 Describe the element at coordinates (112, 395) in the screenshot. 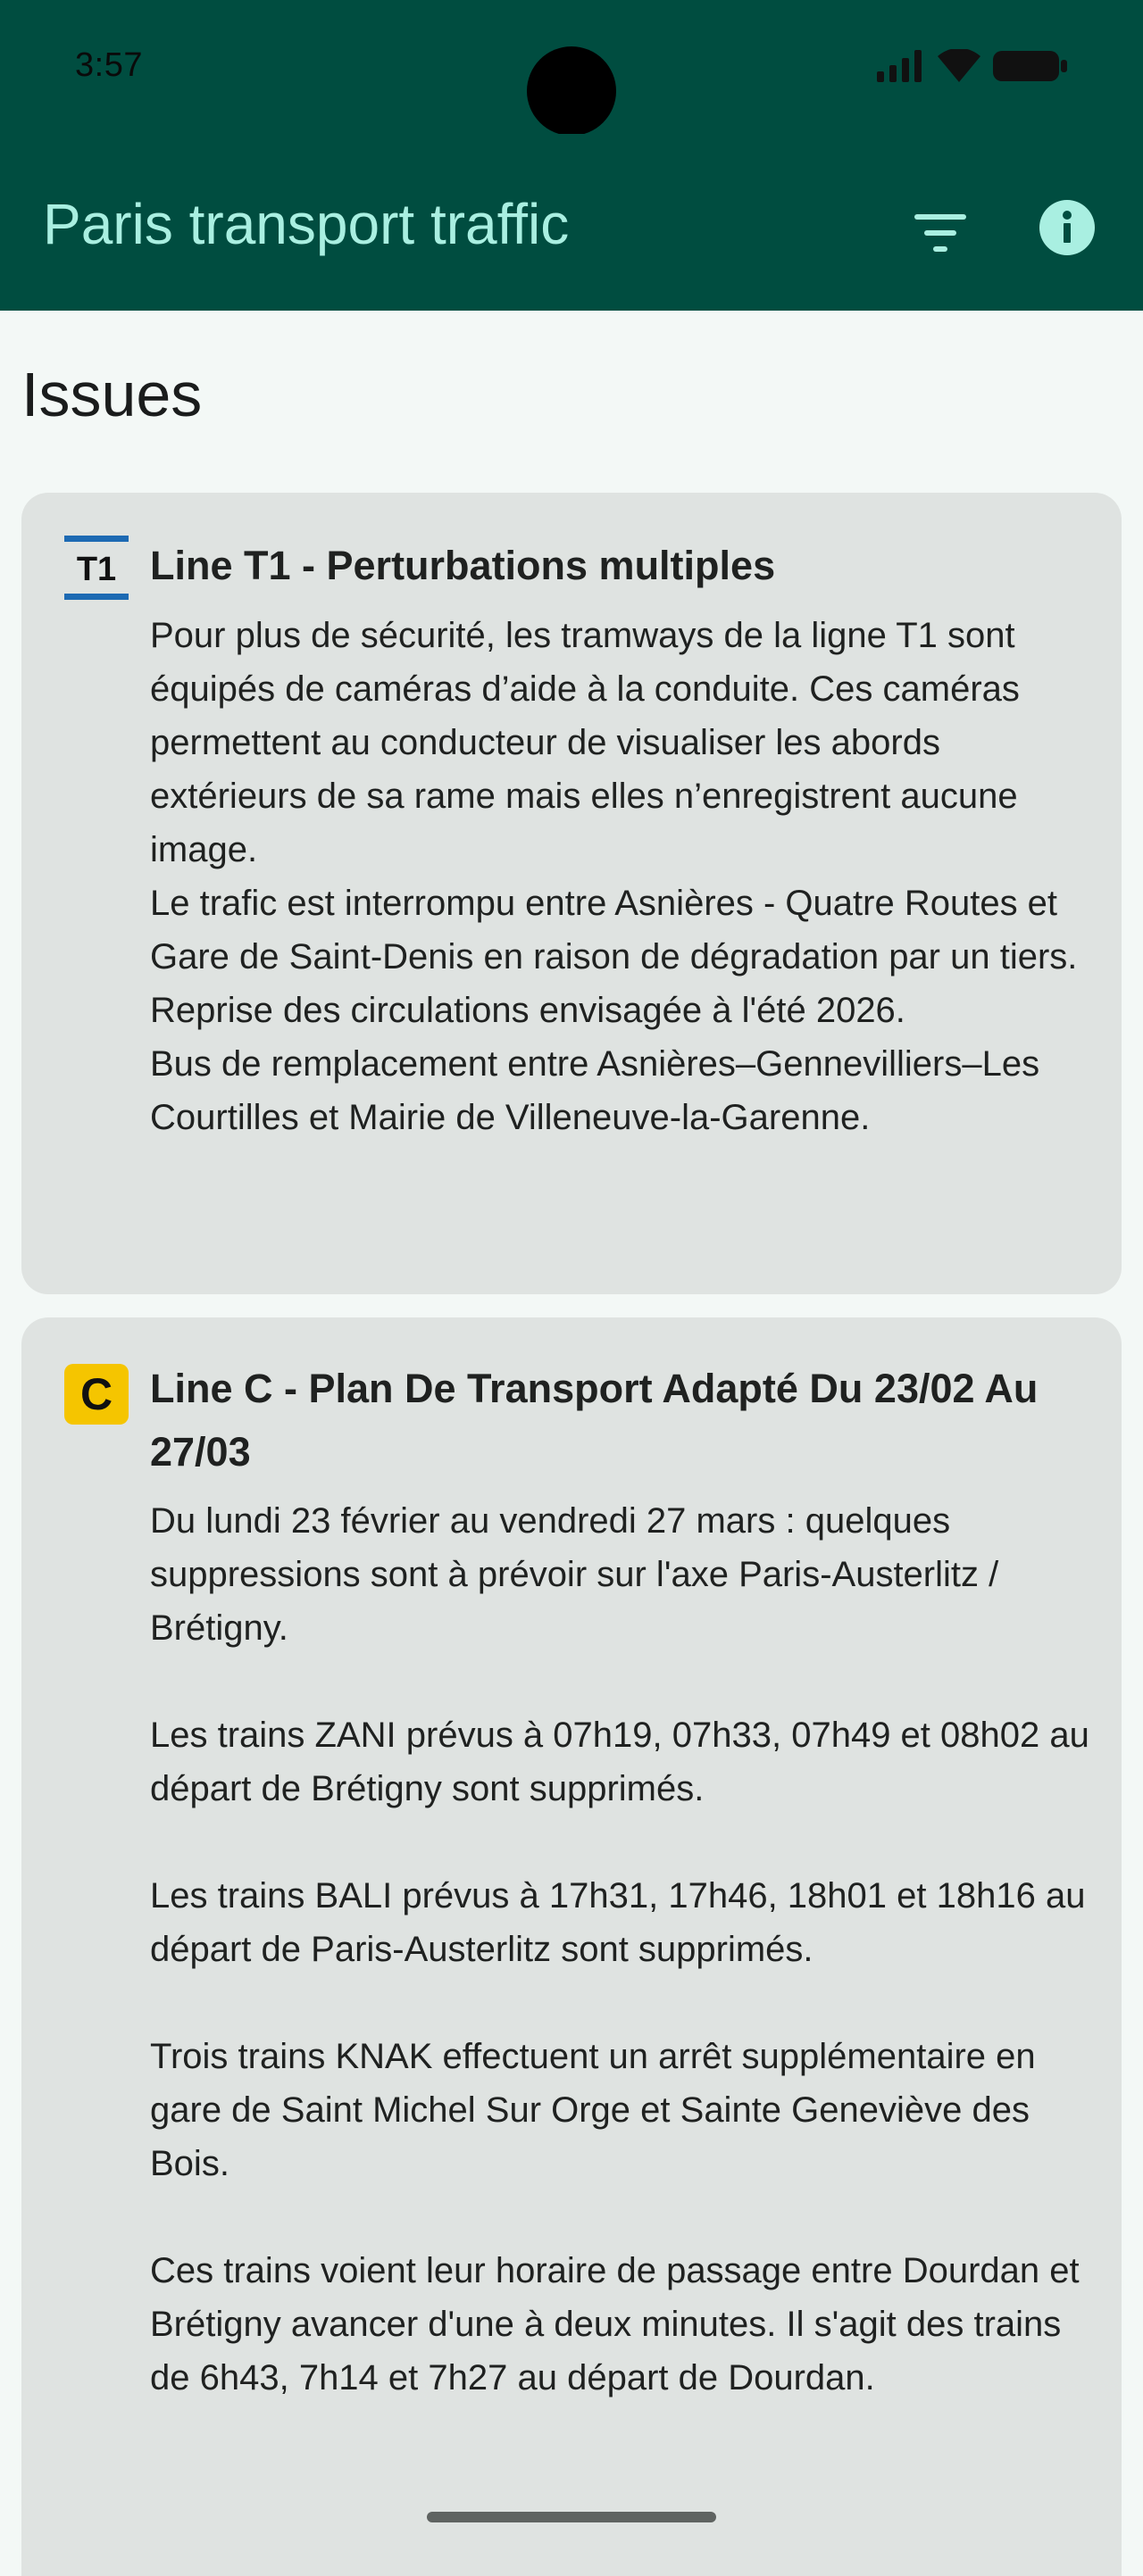

I see `section-title: Issues` at that location.